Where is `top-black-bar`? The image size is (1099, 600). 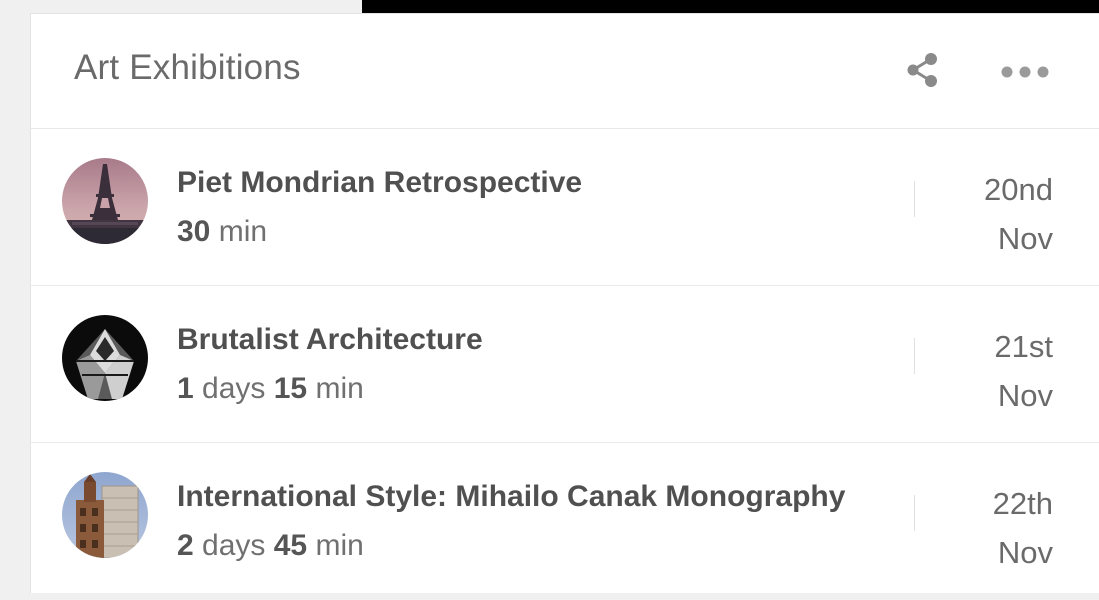
top-black-bar is located at coordinates (730, 7).